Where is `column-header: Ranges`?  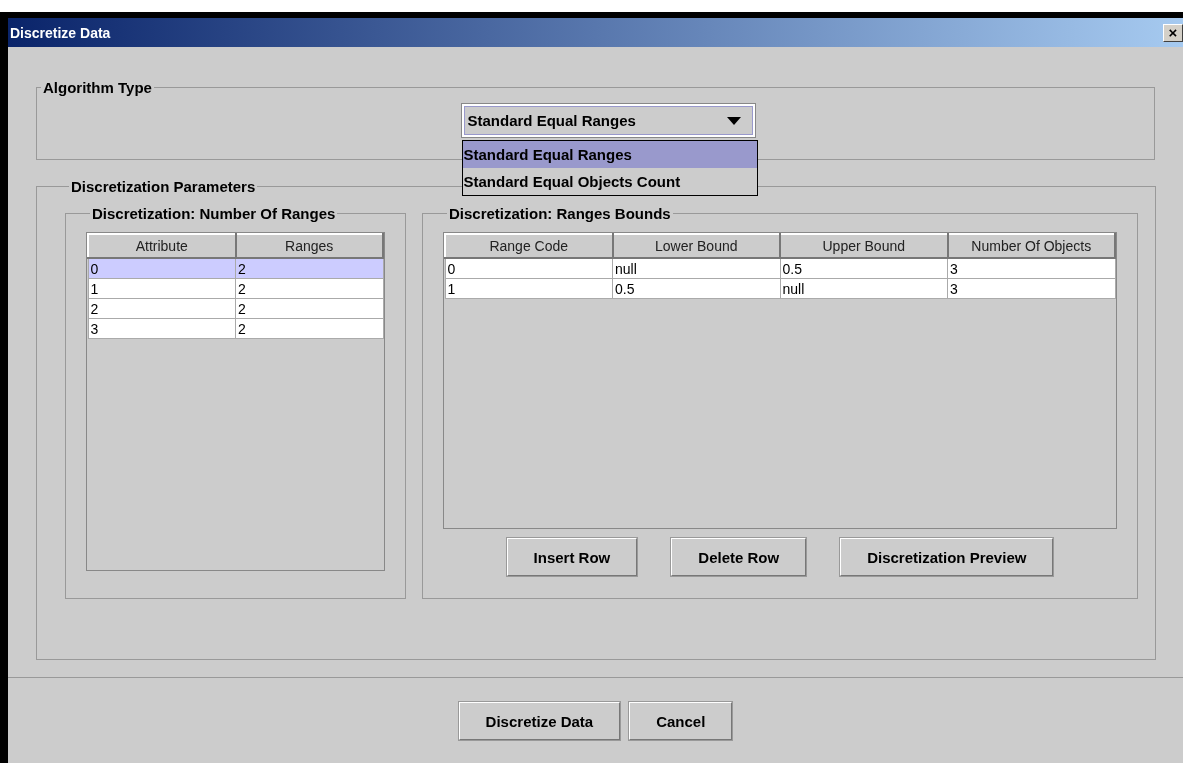 column-header: Ranges is located at coordinates (309, 246).